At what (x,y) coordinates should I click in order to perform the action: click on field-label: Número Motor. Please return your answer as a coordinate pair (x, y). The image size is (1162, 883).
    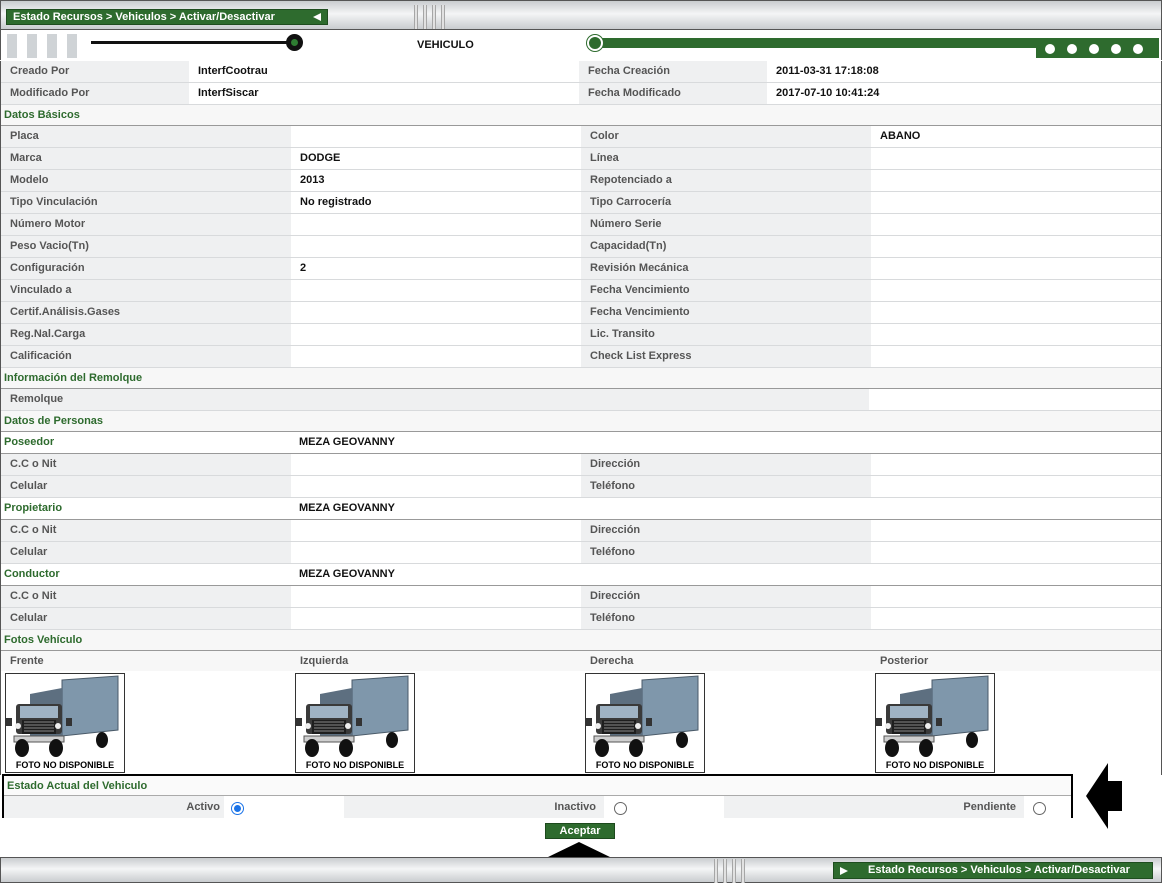
    Looking at the image, I should click on (146, 224).